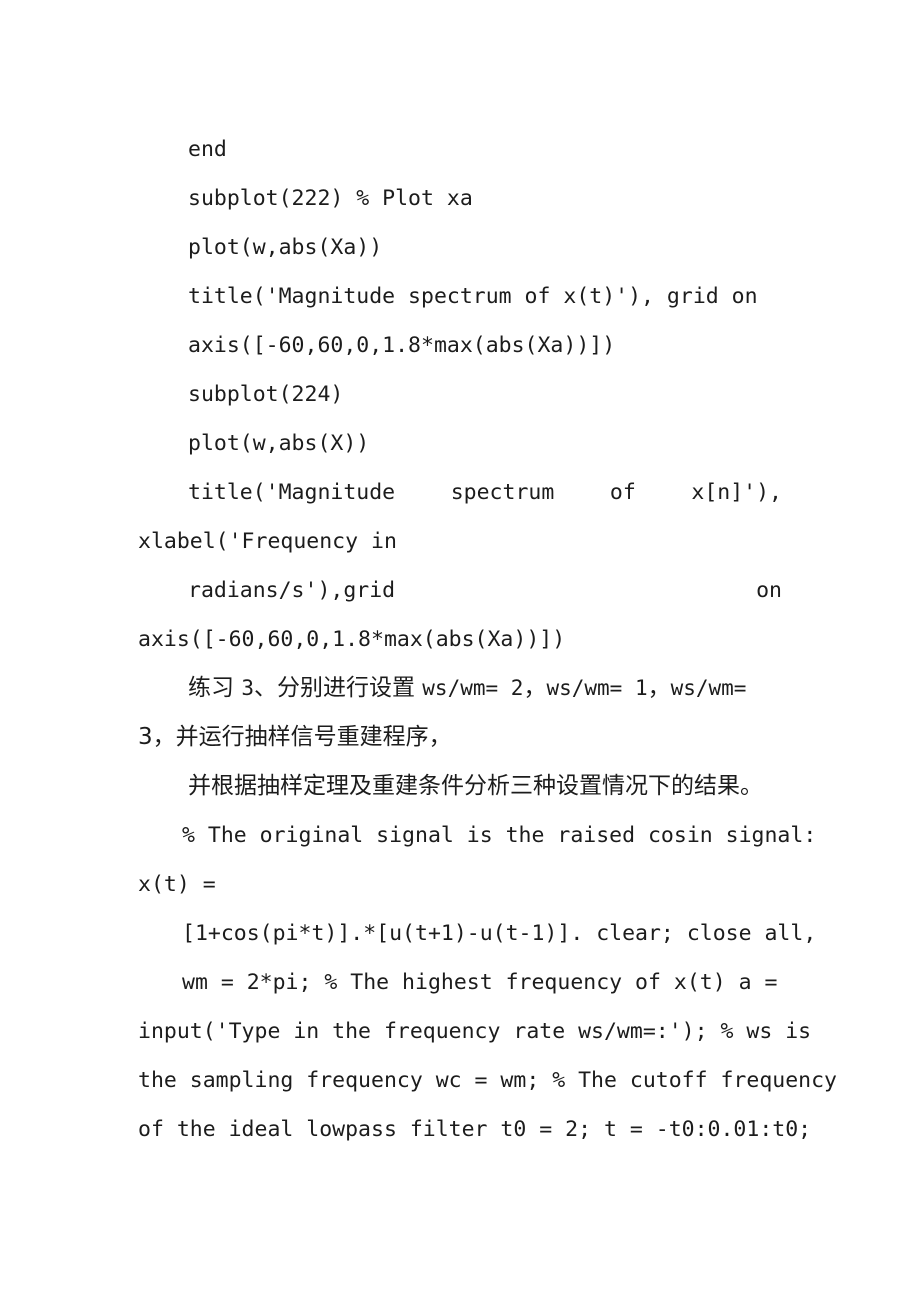 The image size is (920, 1302). I want to click on code-line-xlabel: xlabel('Frequency in, so click(267, 541).